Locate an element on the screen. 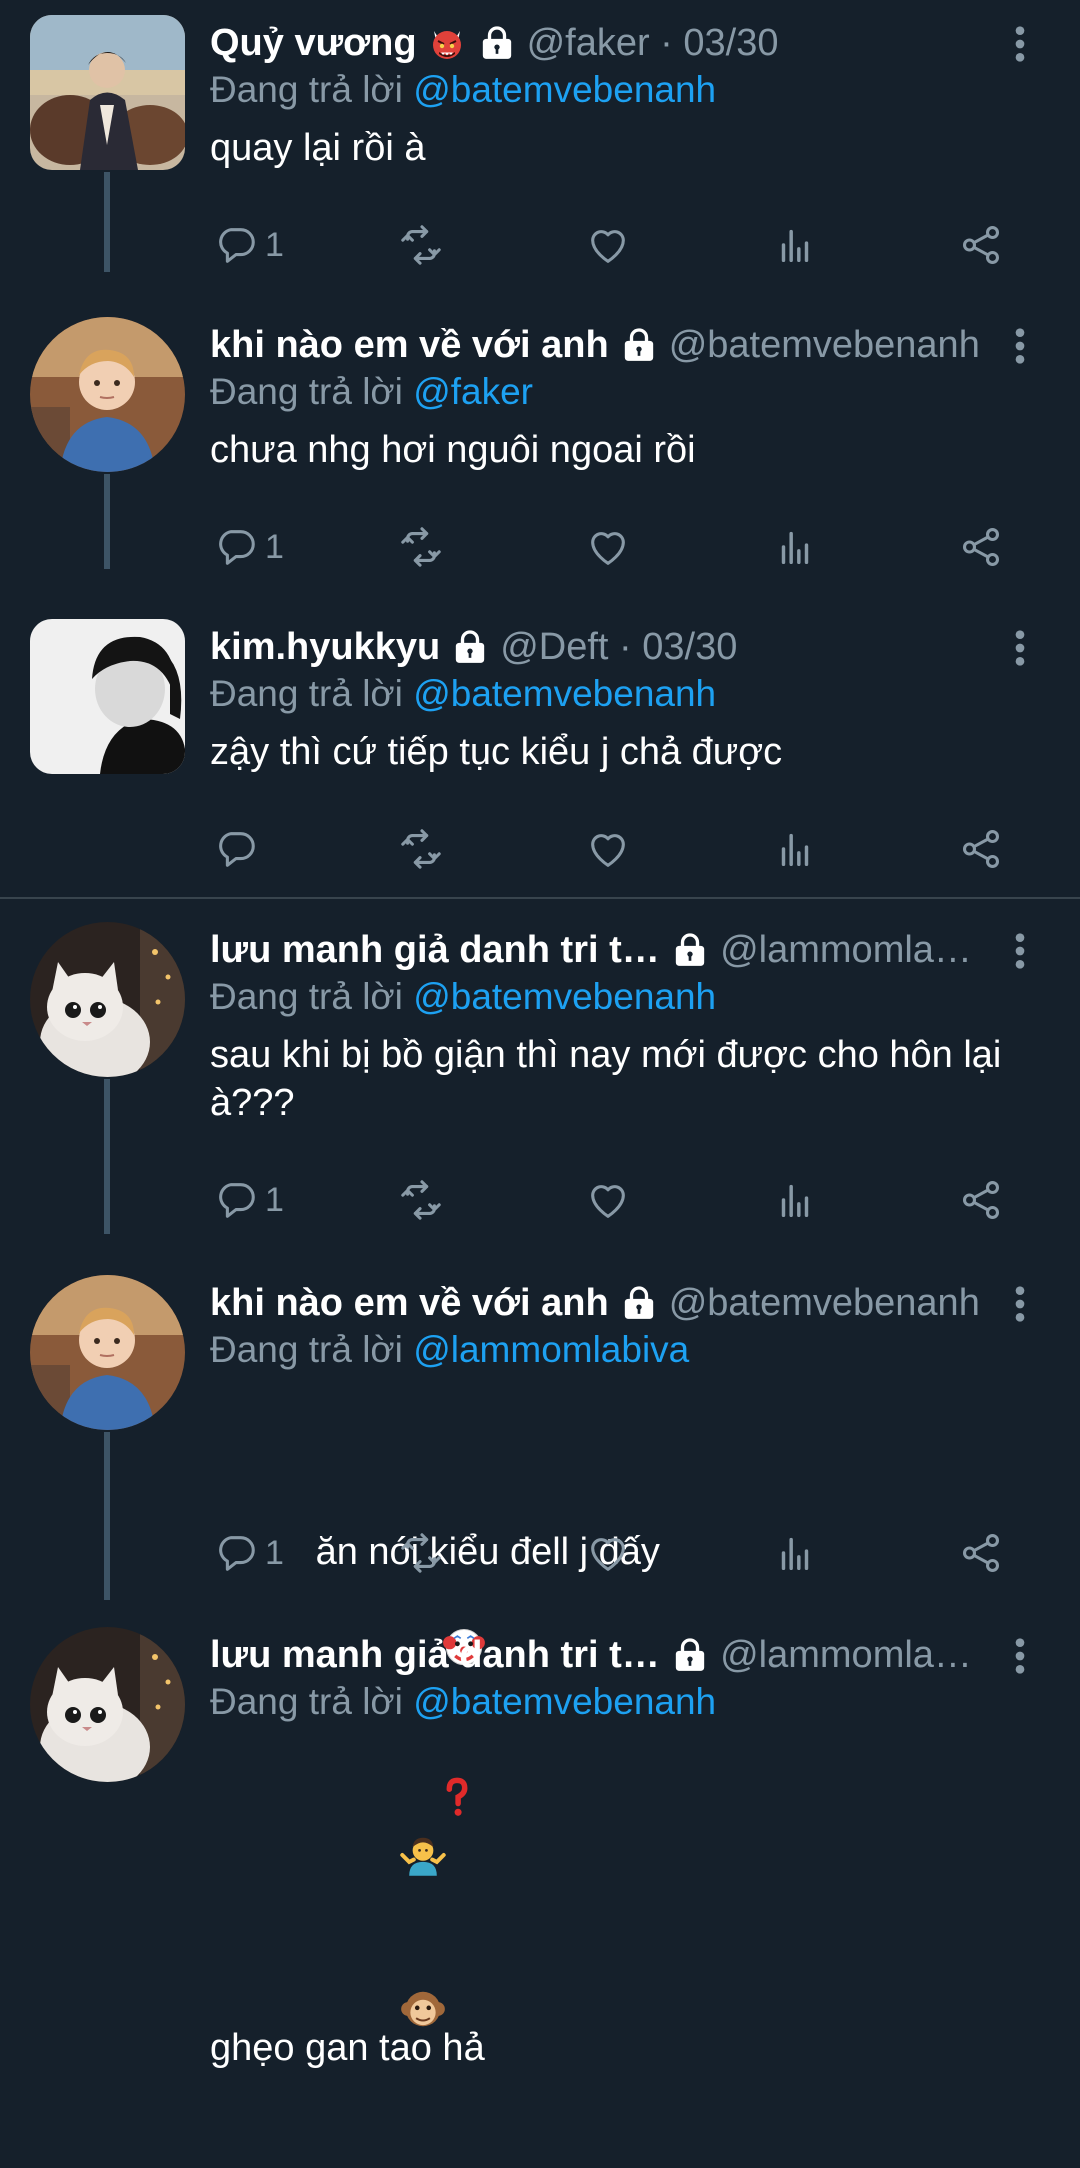 Image resolution: width=1080 pixels, height=2168 pixels. tweet-text: zậy thì cứ tiếp tục kiểu j chả được is located at coordinates (496, 752).